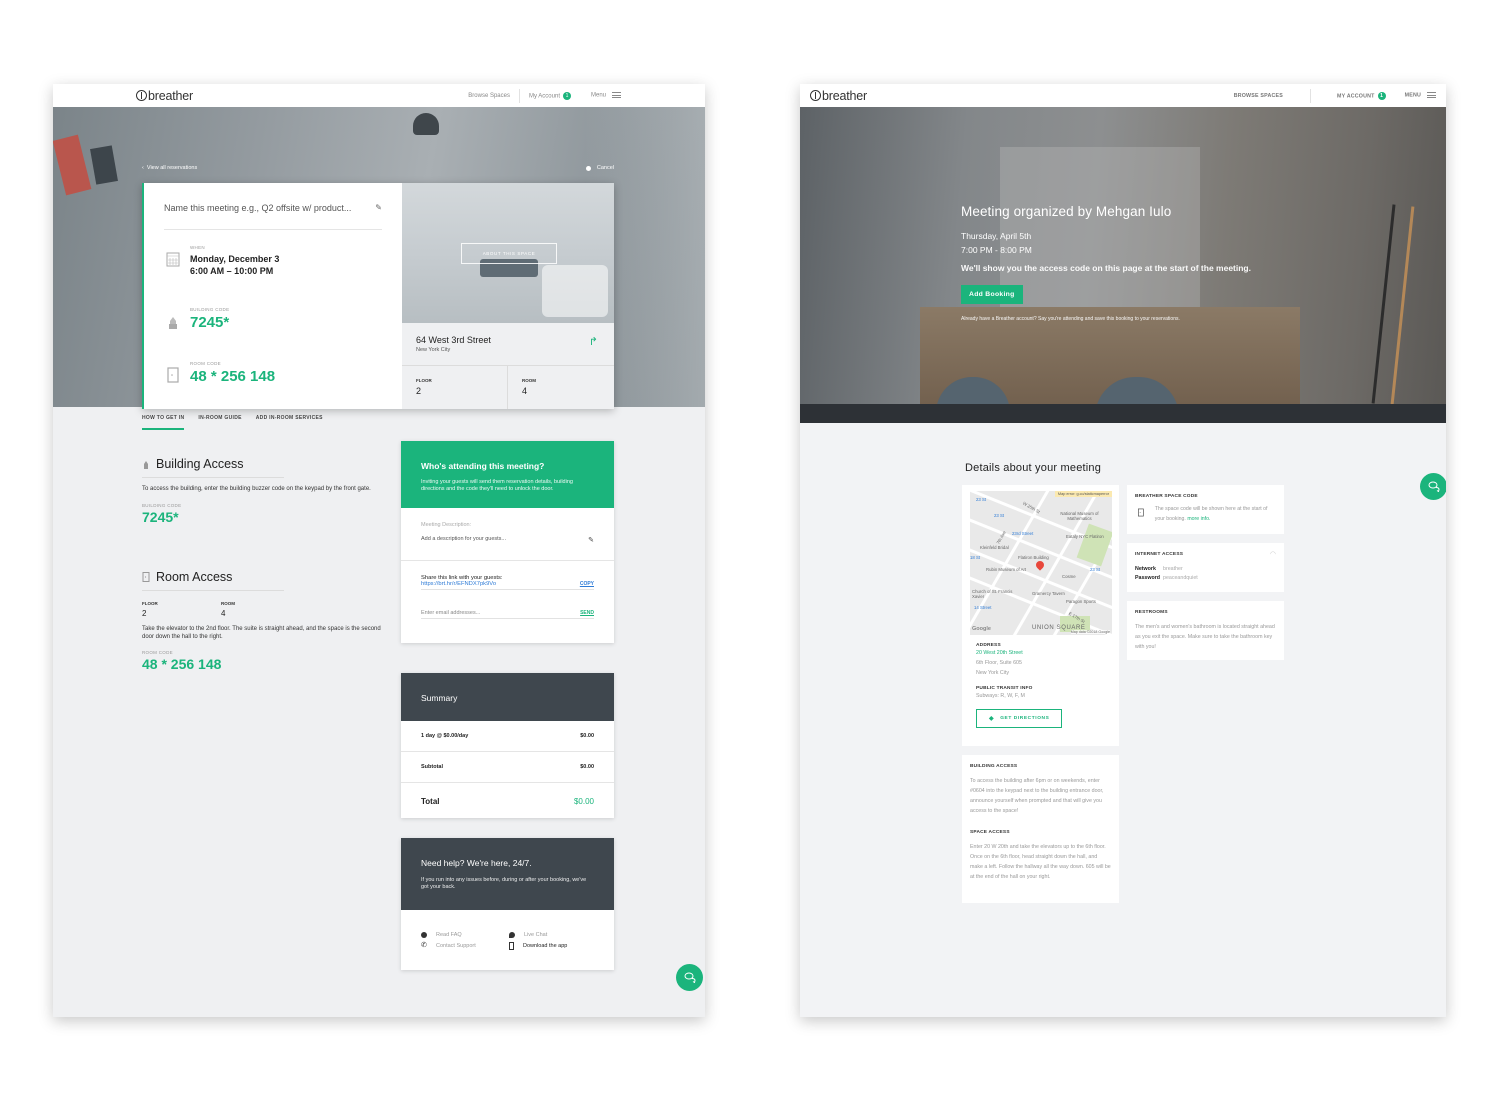 Image resolution: width=1500 pixels, height=1099 pixels. Describe the element at coordinates (1173, 569) in the screenshot. I see `network-name: breather` at that location.